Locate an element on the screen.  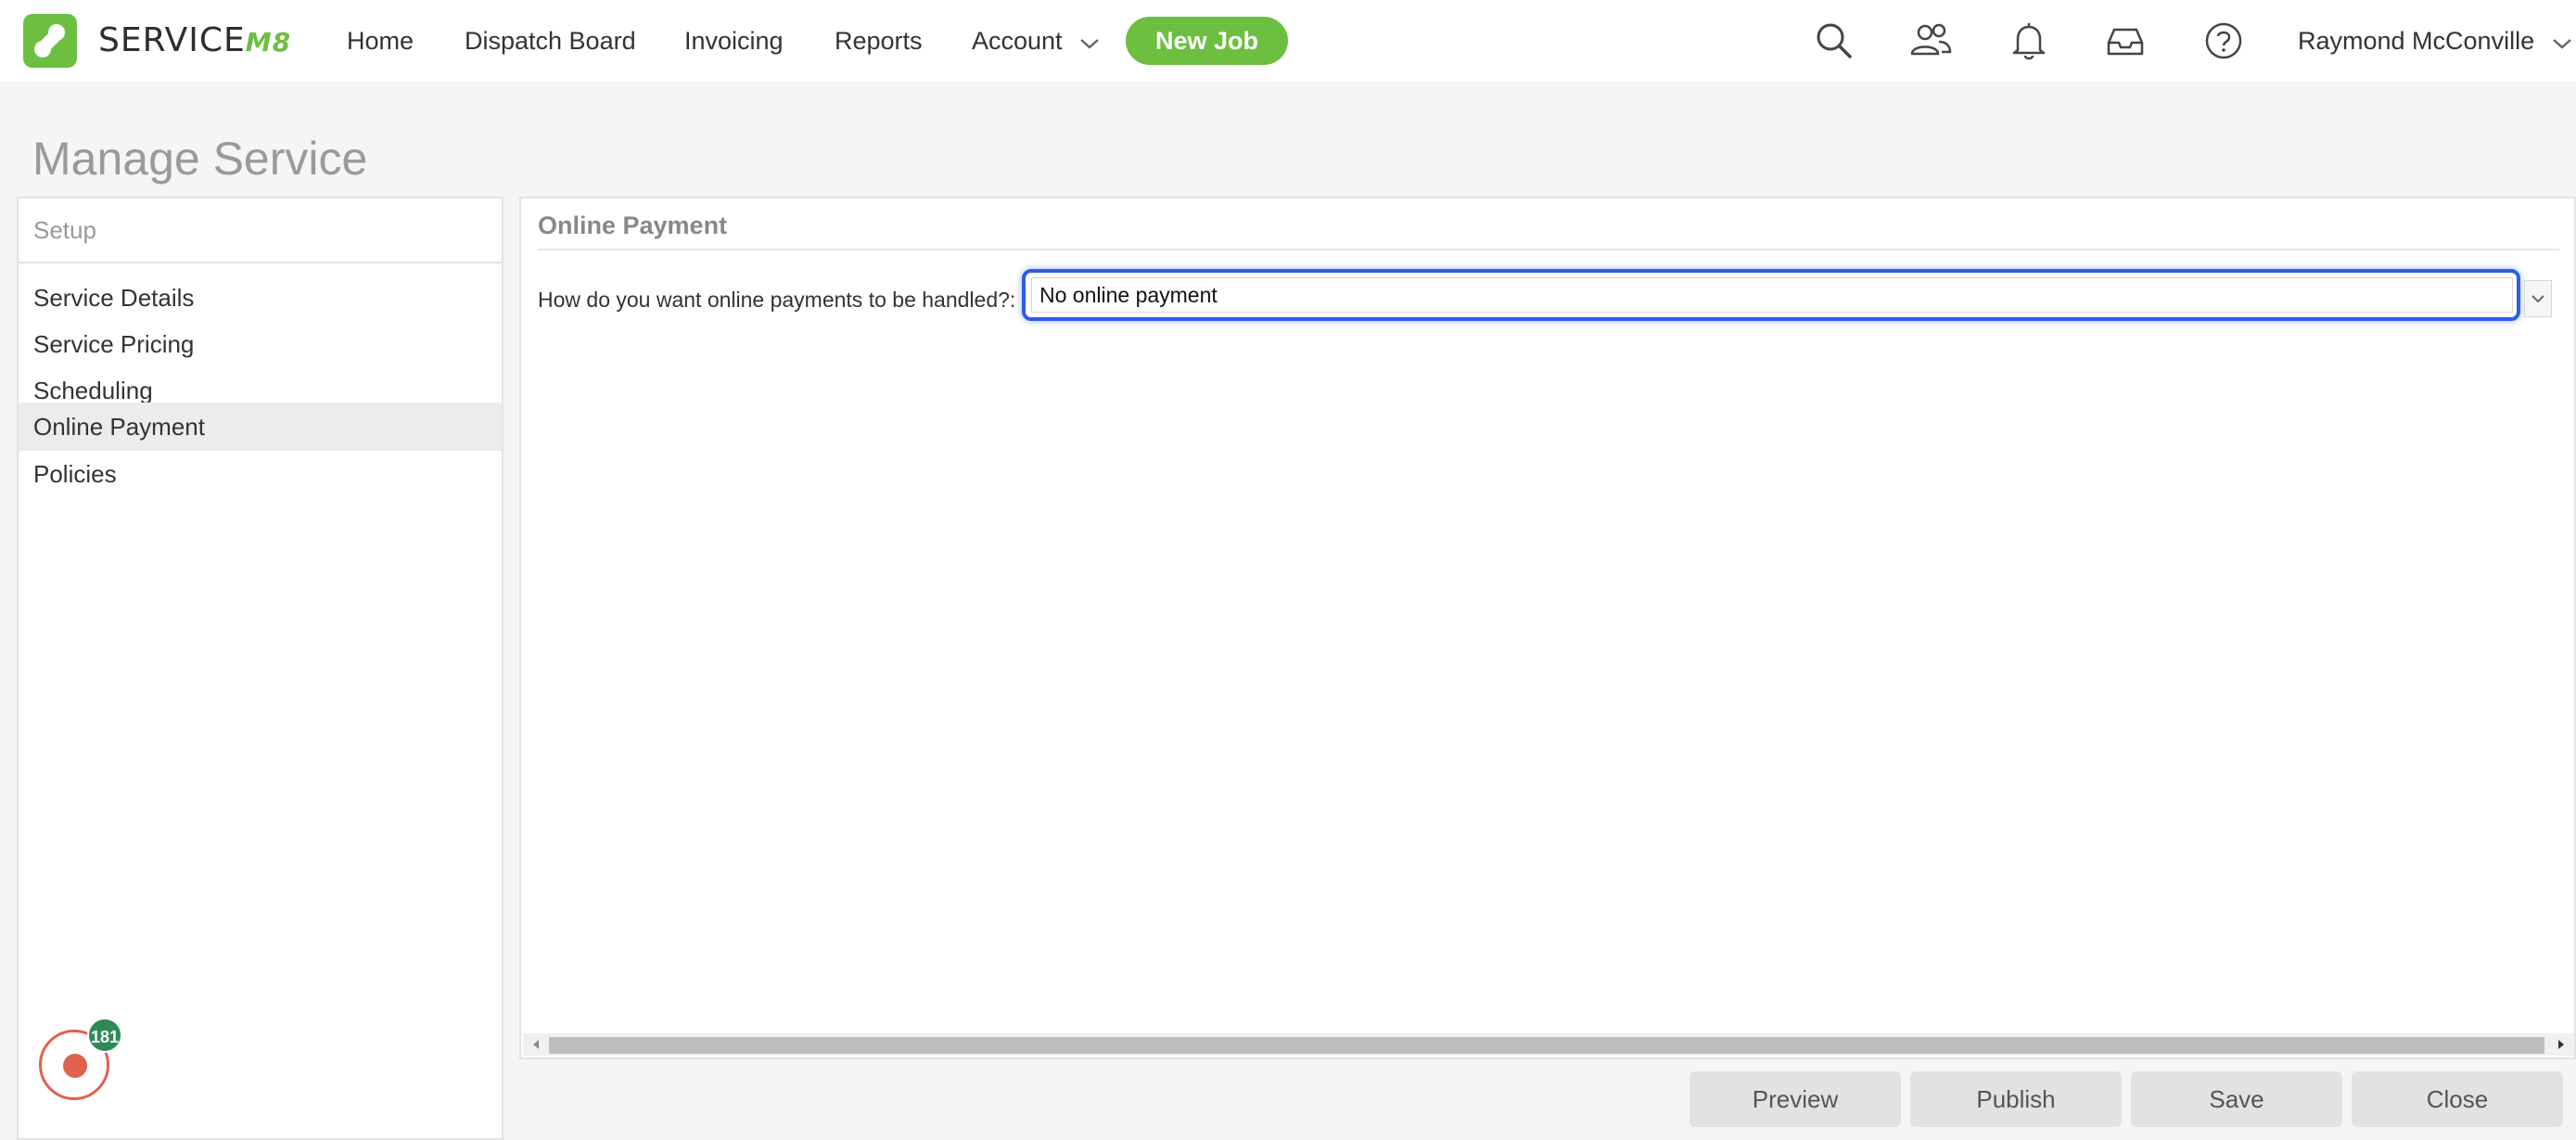
user-menu: Raymond McConville is located at coordinates (2435, 40).